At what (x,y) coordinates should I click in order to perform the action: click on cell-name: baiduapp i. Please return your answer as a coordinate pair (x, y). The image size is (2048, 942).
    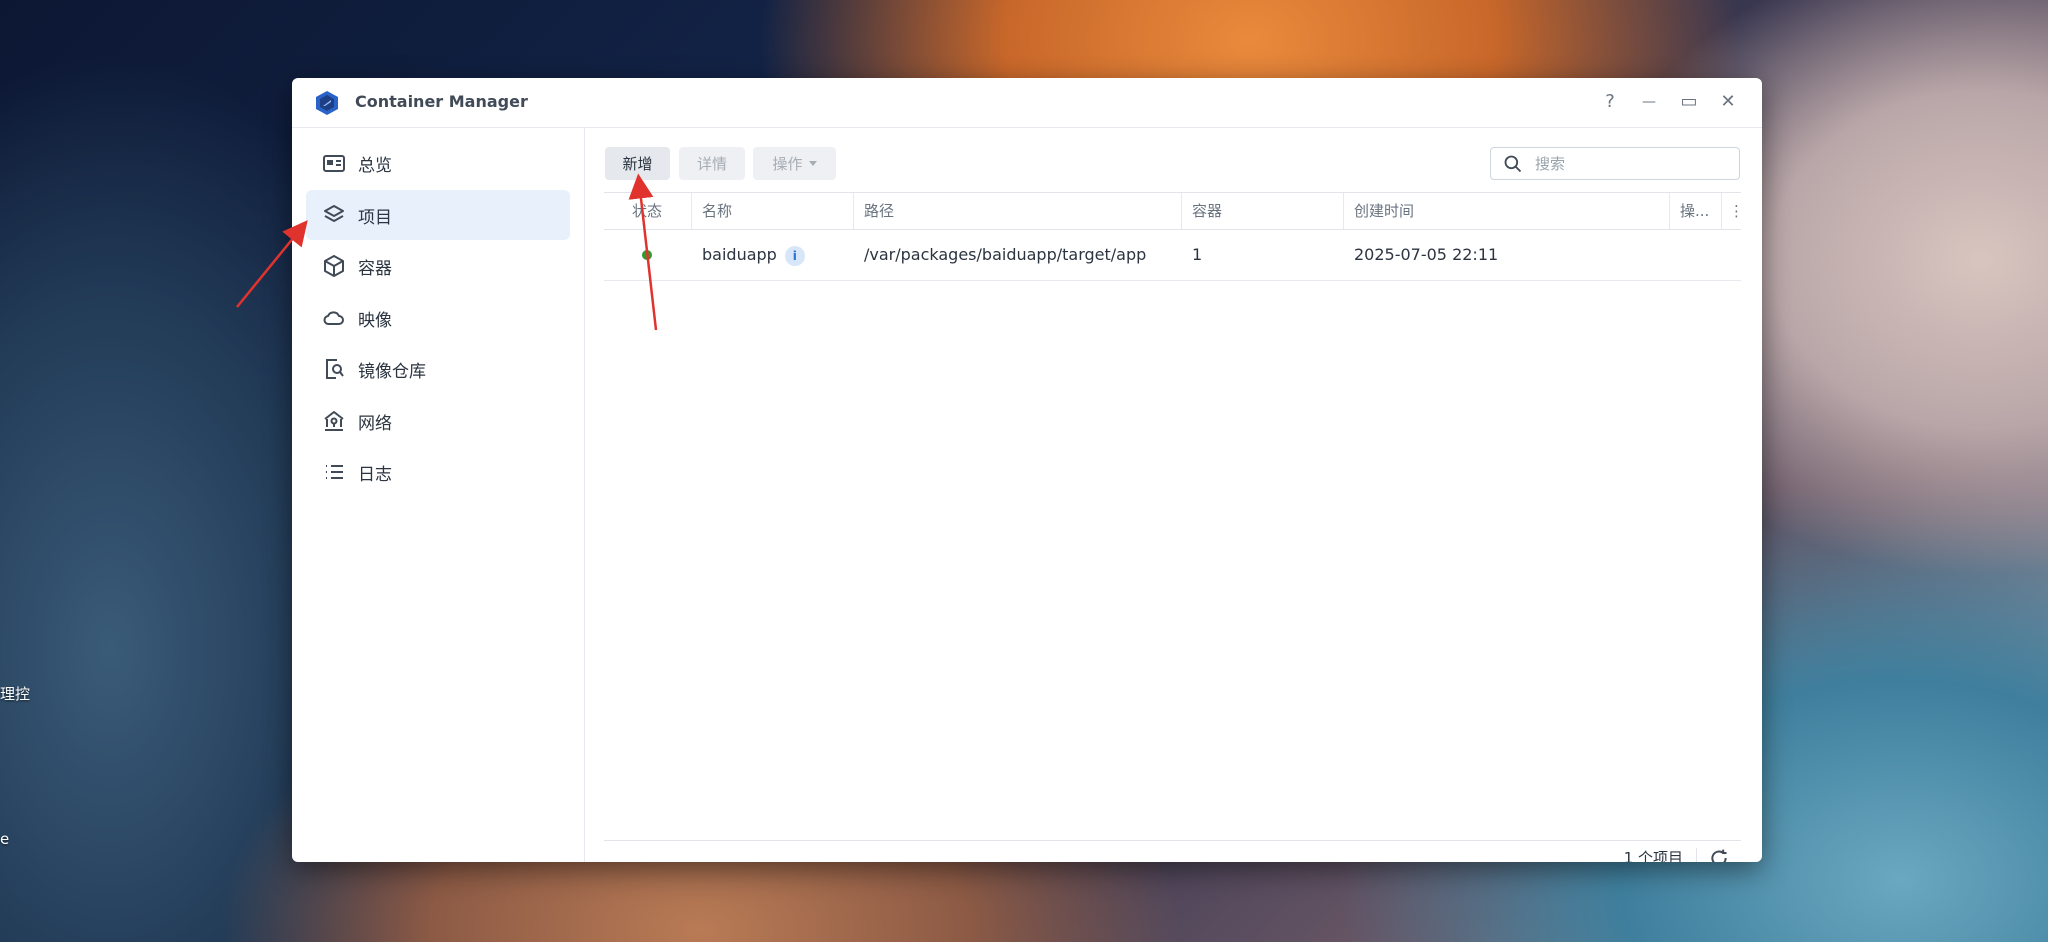
    Looking at the image, I should click on (773, 255).